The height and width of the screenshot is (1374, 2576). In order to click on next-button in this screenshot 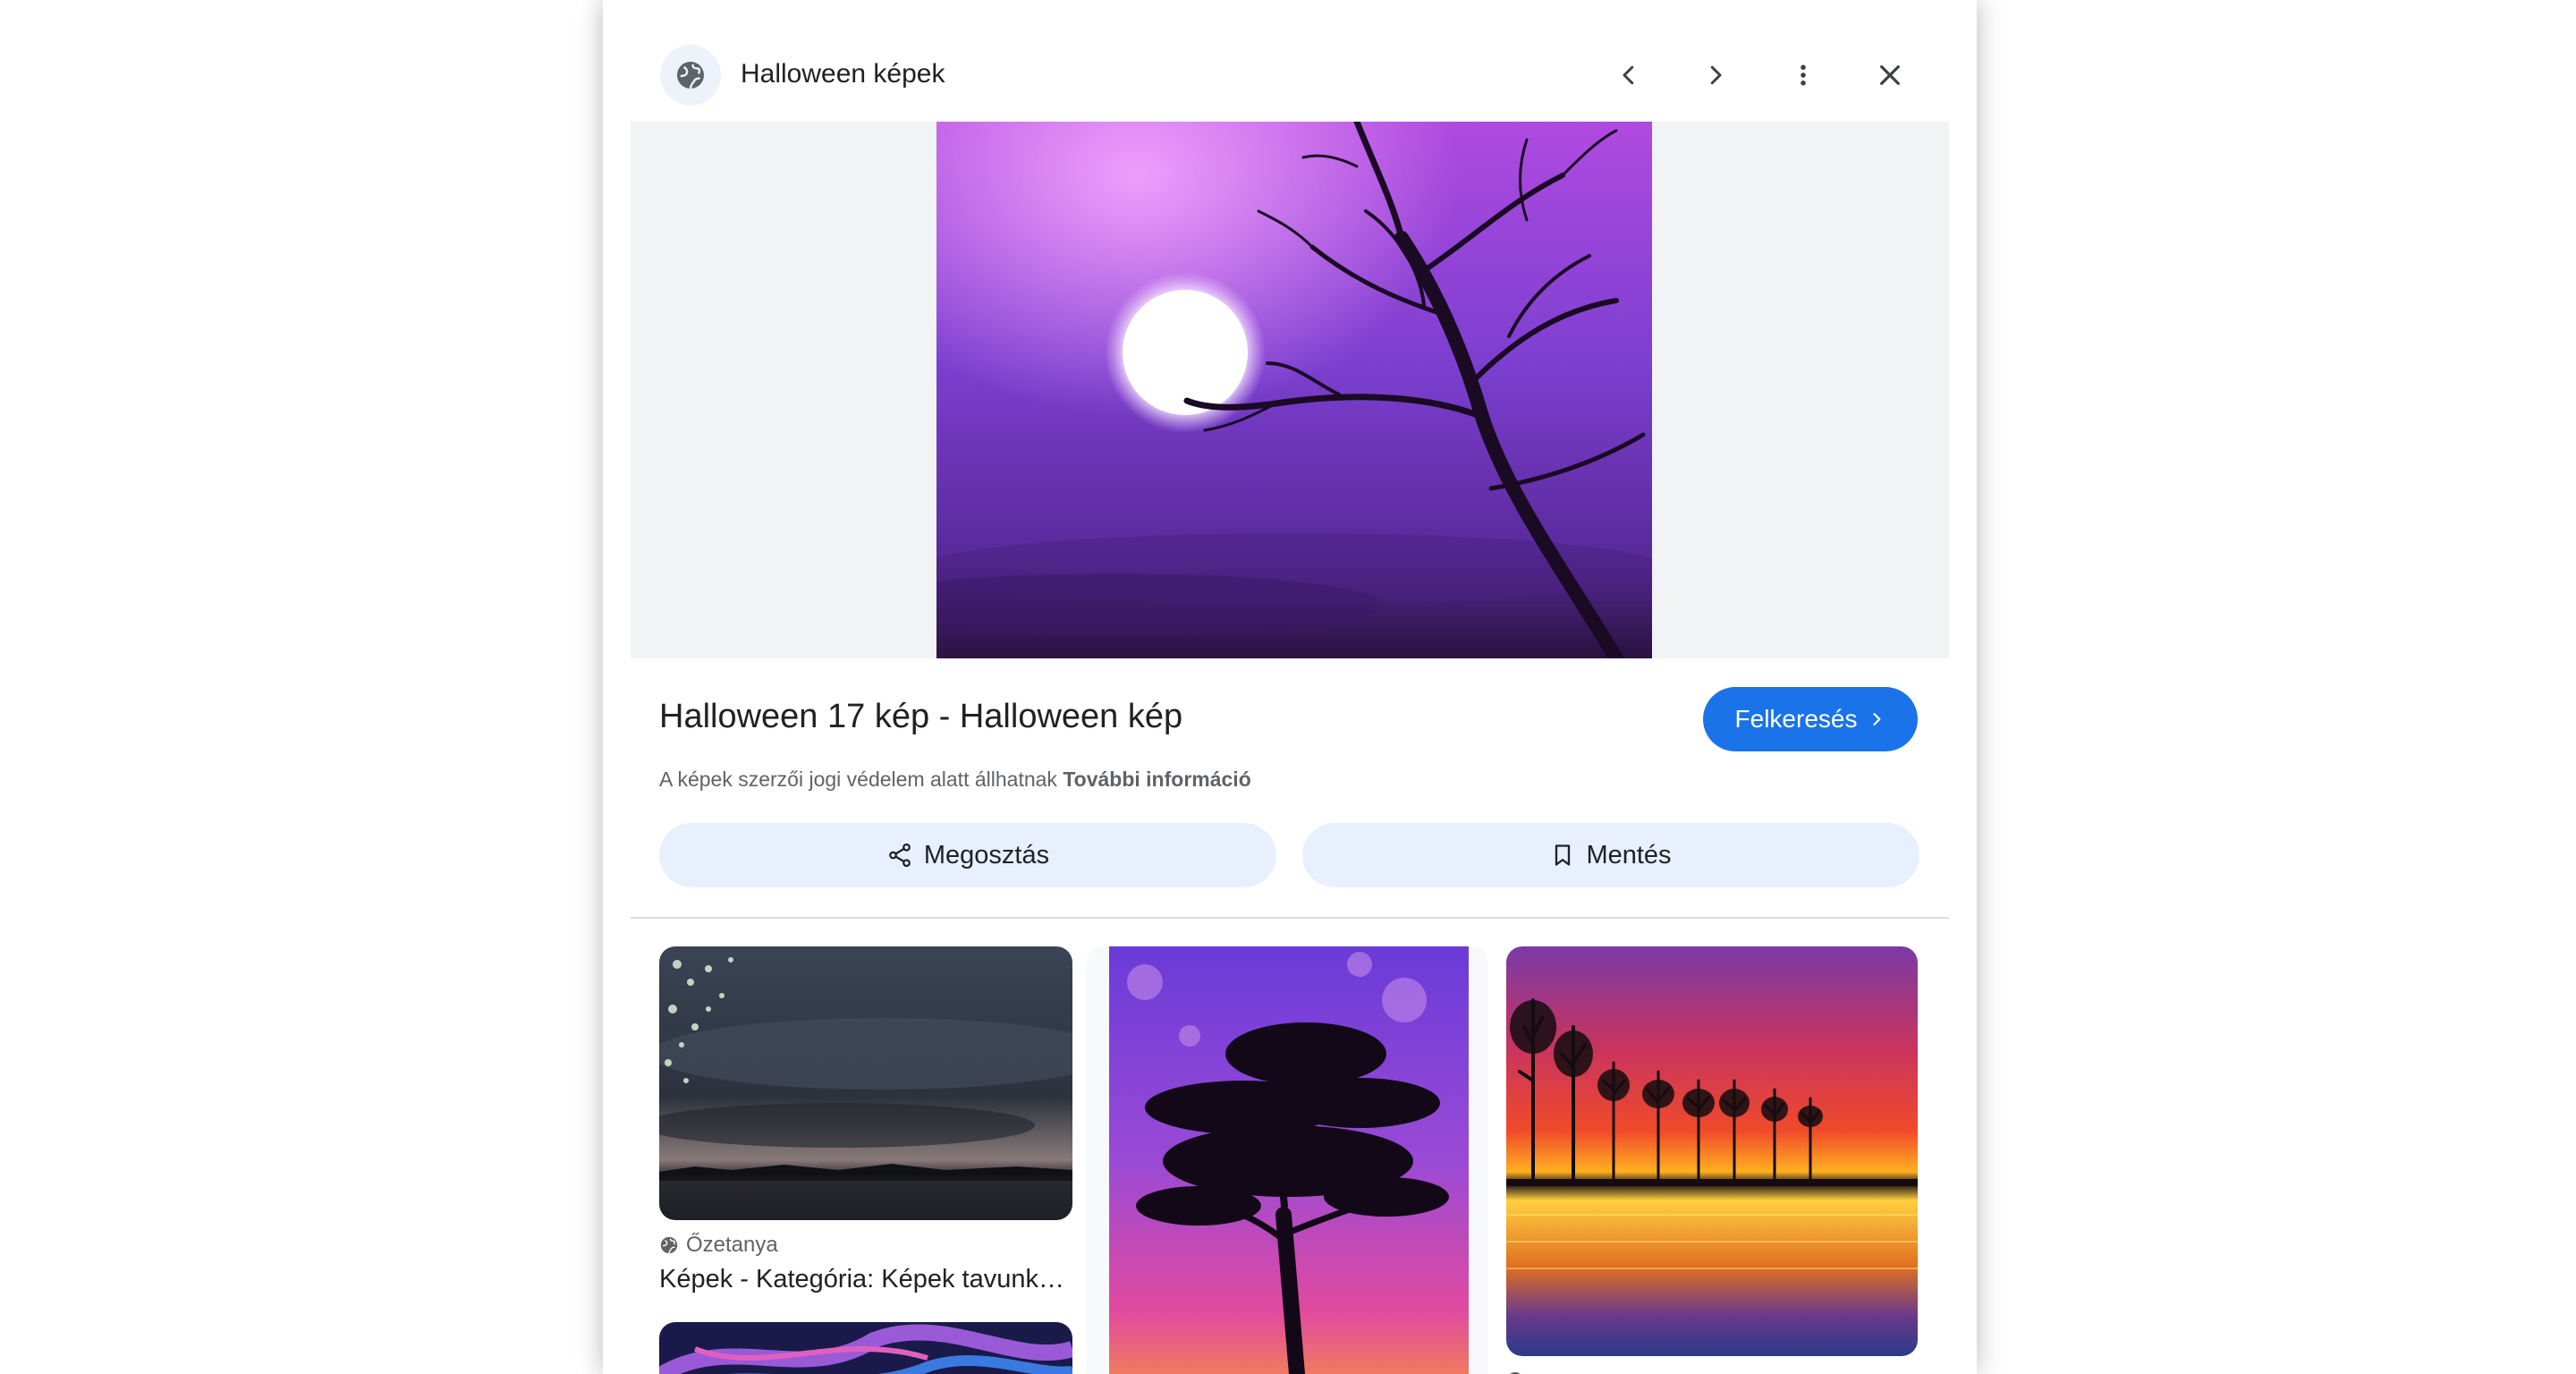, I will do `click(1715, 75)`.